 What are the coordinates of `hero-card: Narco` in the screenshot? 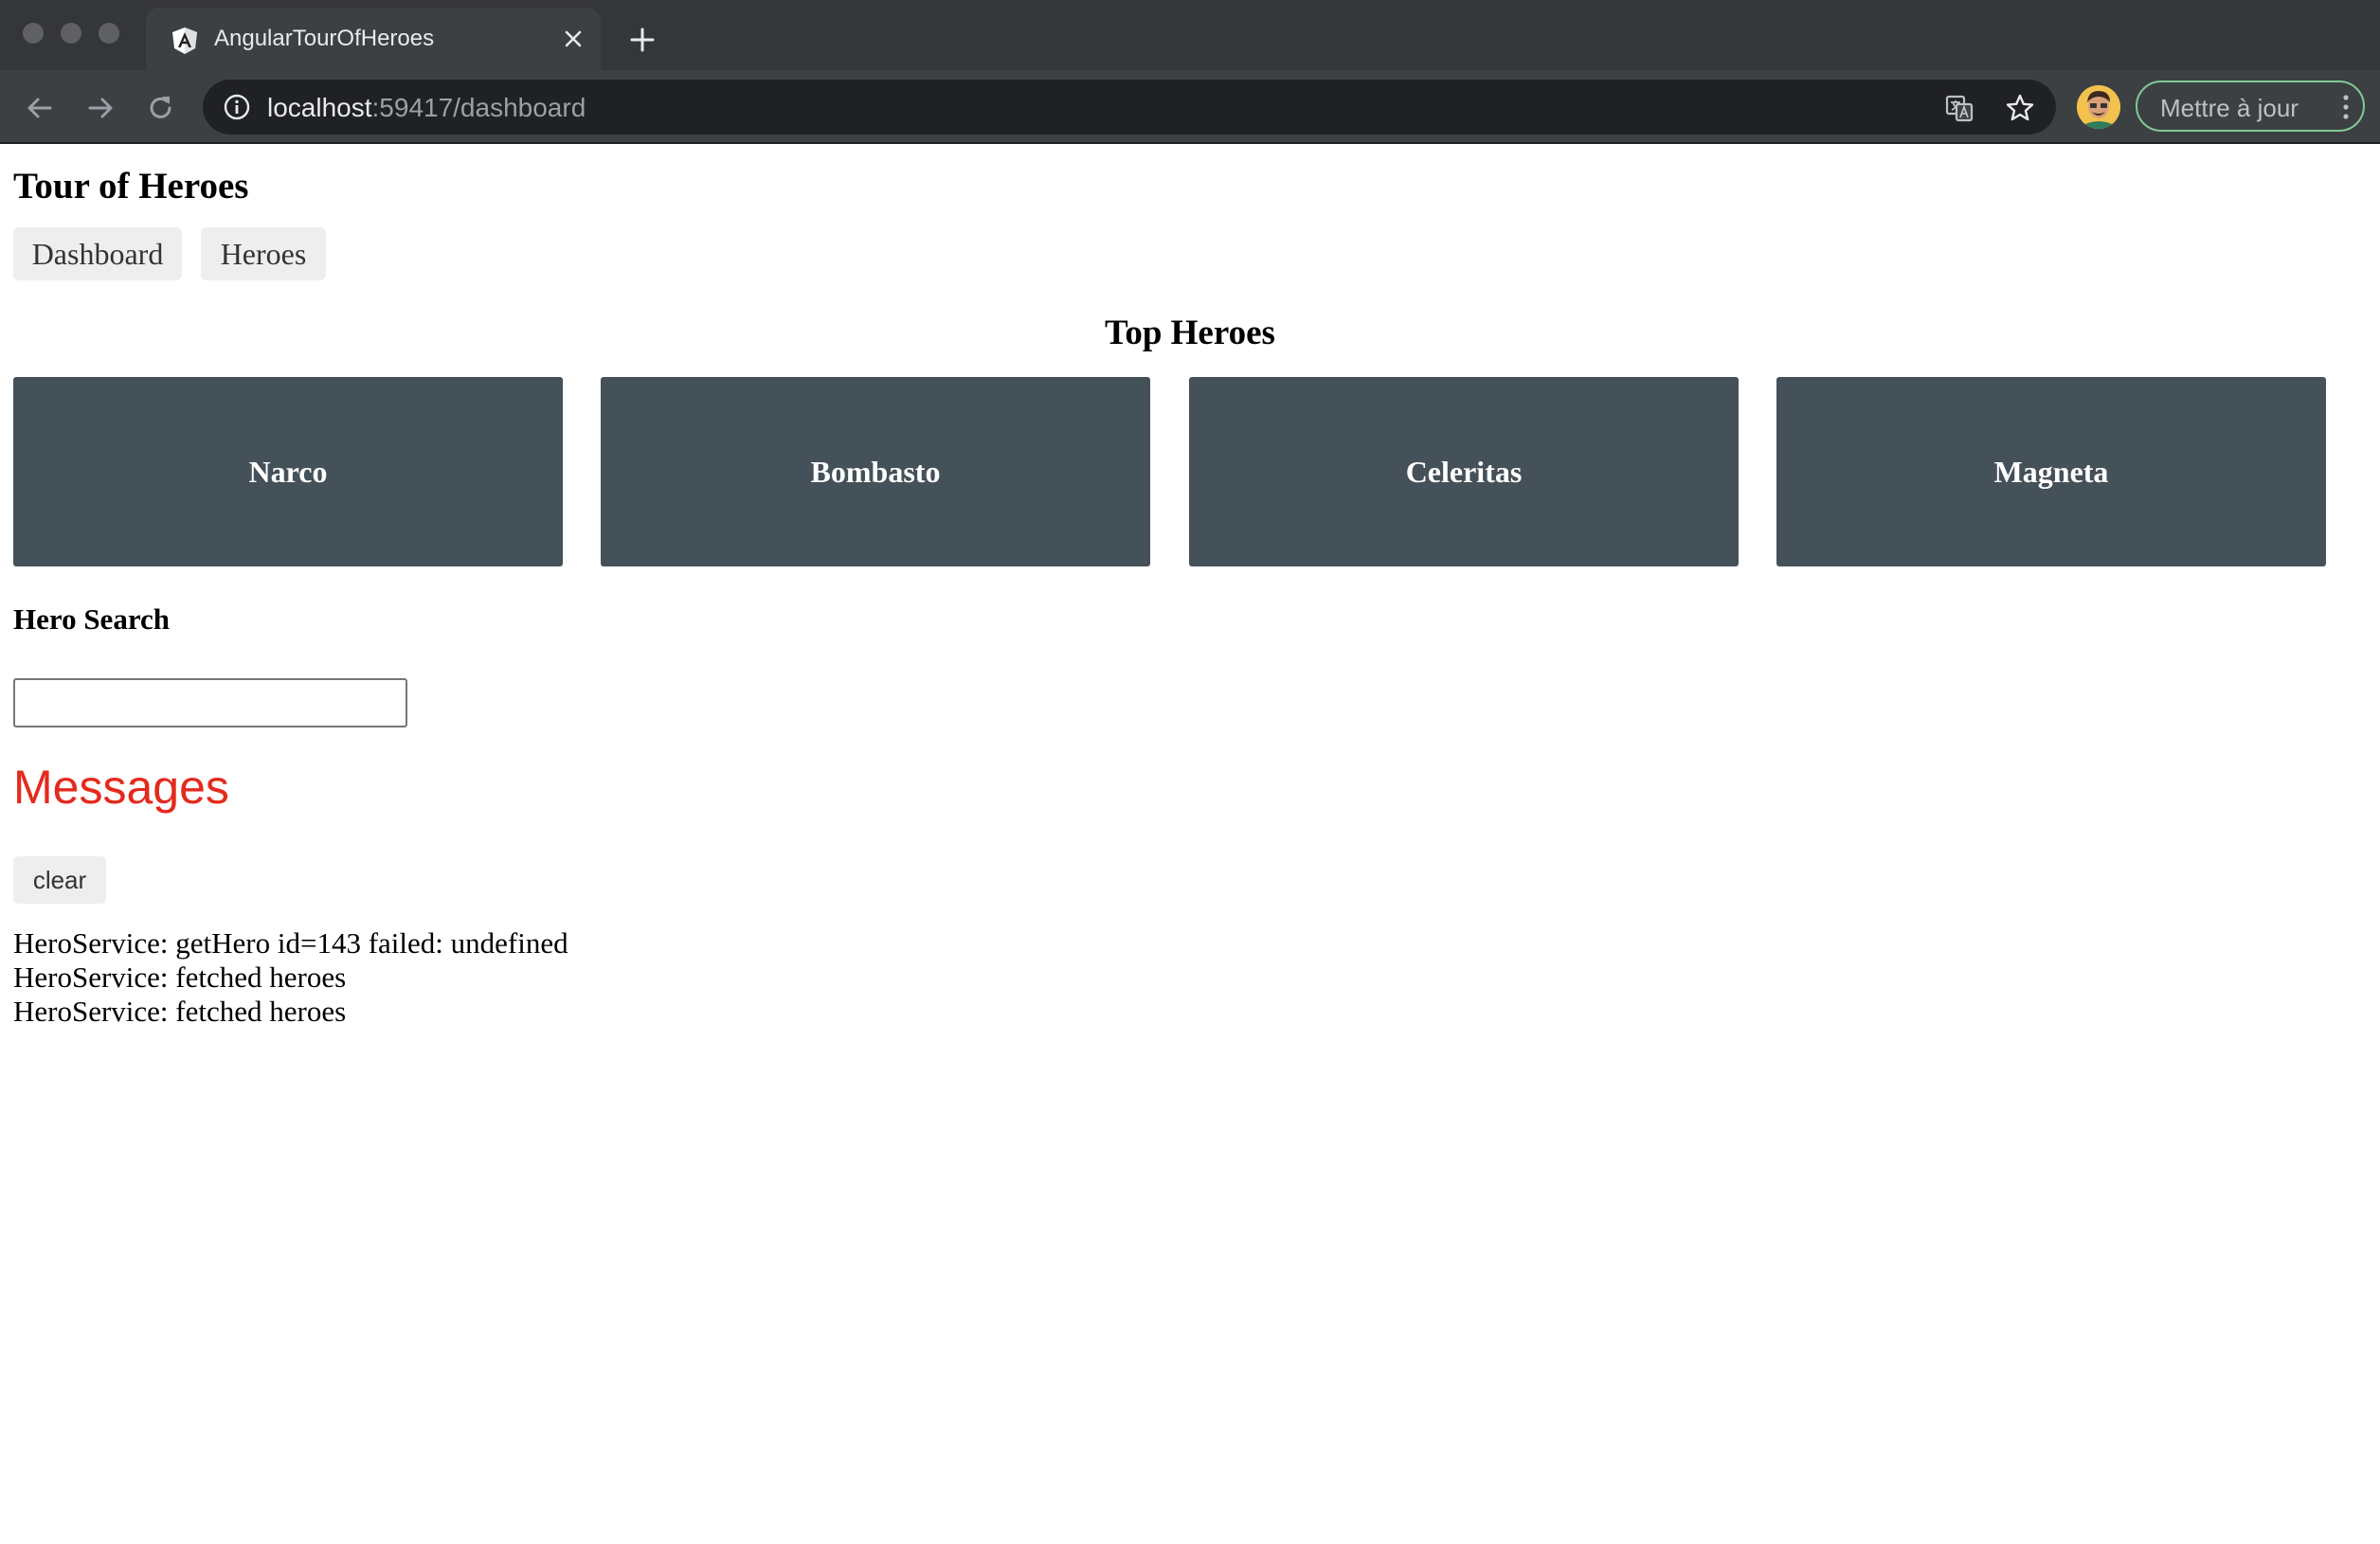 It's located at (288, 471).